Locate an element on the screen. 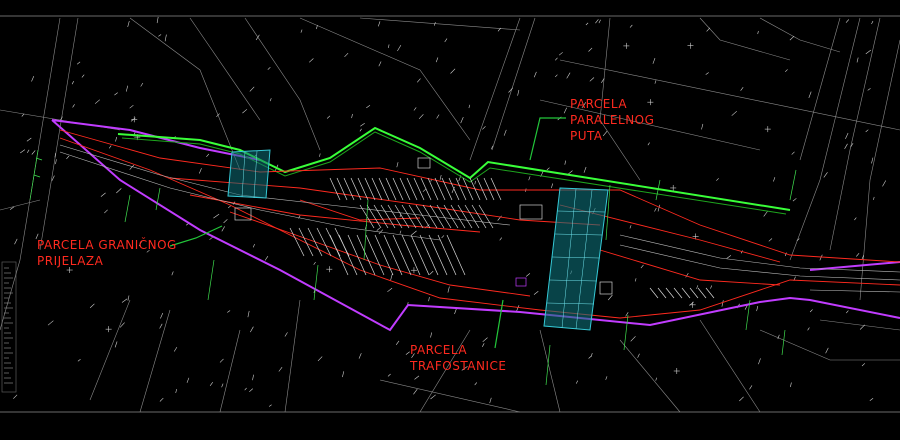 The height and width of the screenshot is (440, 900). label-crossing-line1: PARCELA GRANIČNOG is located at coordinates (107, 244).